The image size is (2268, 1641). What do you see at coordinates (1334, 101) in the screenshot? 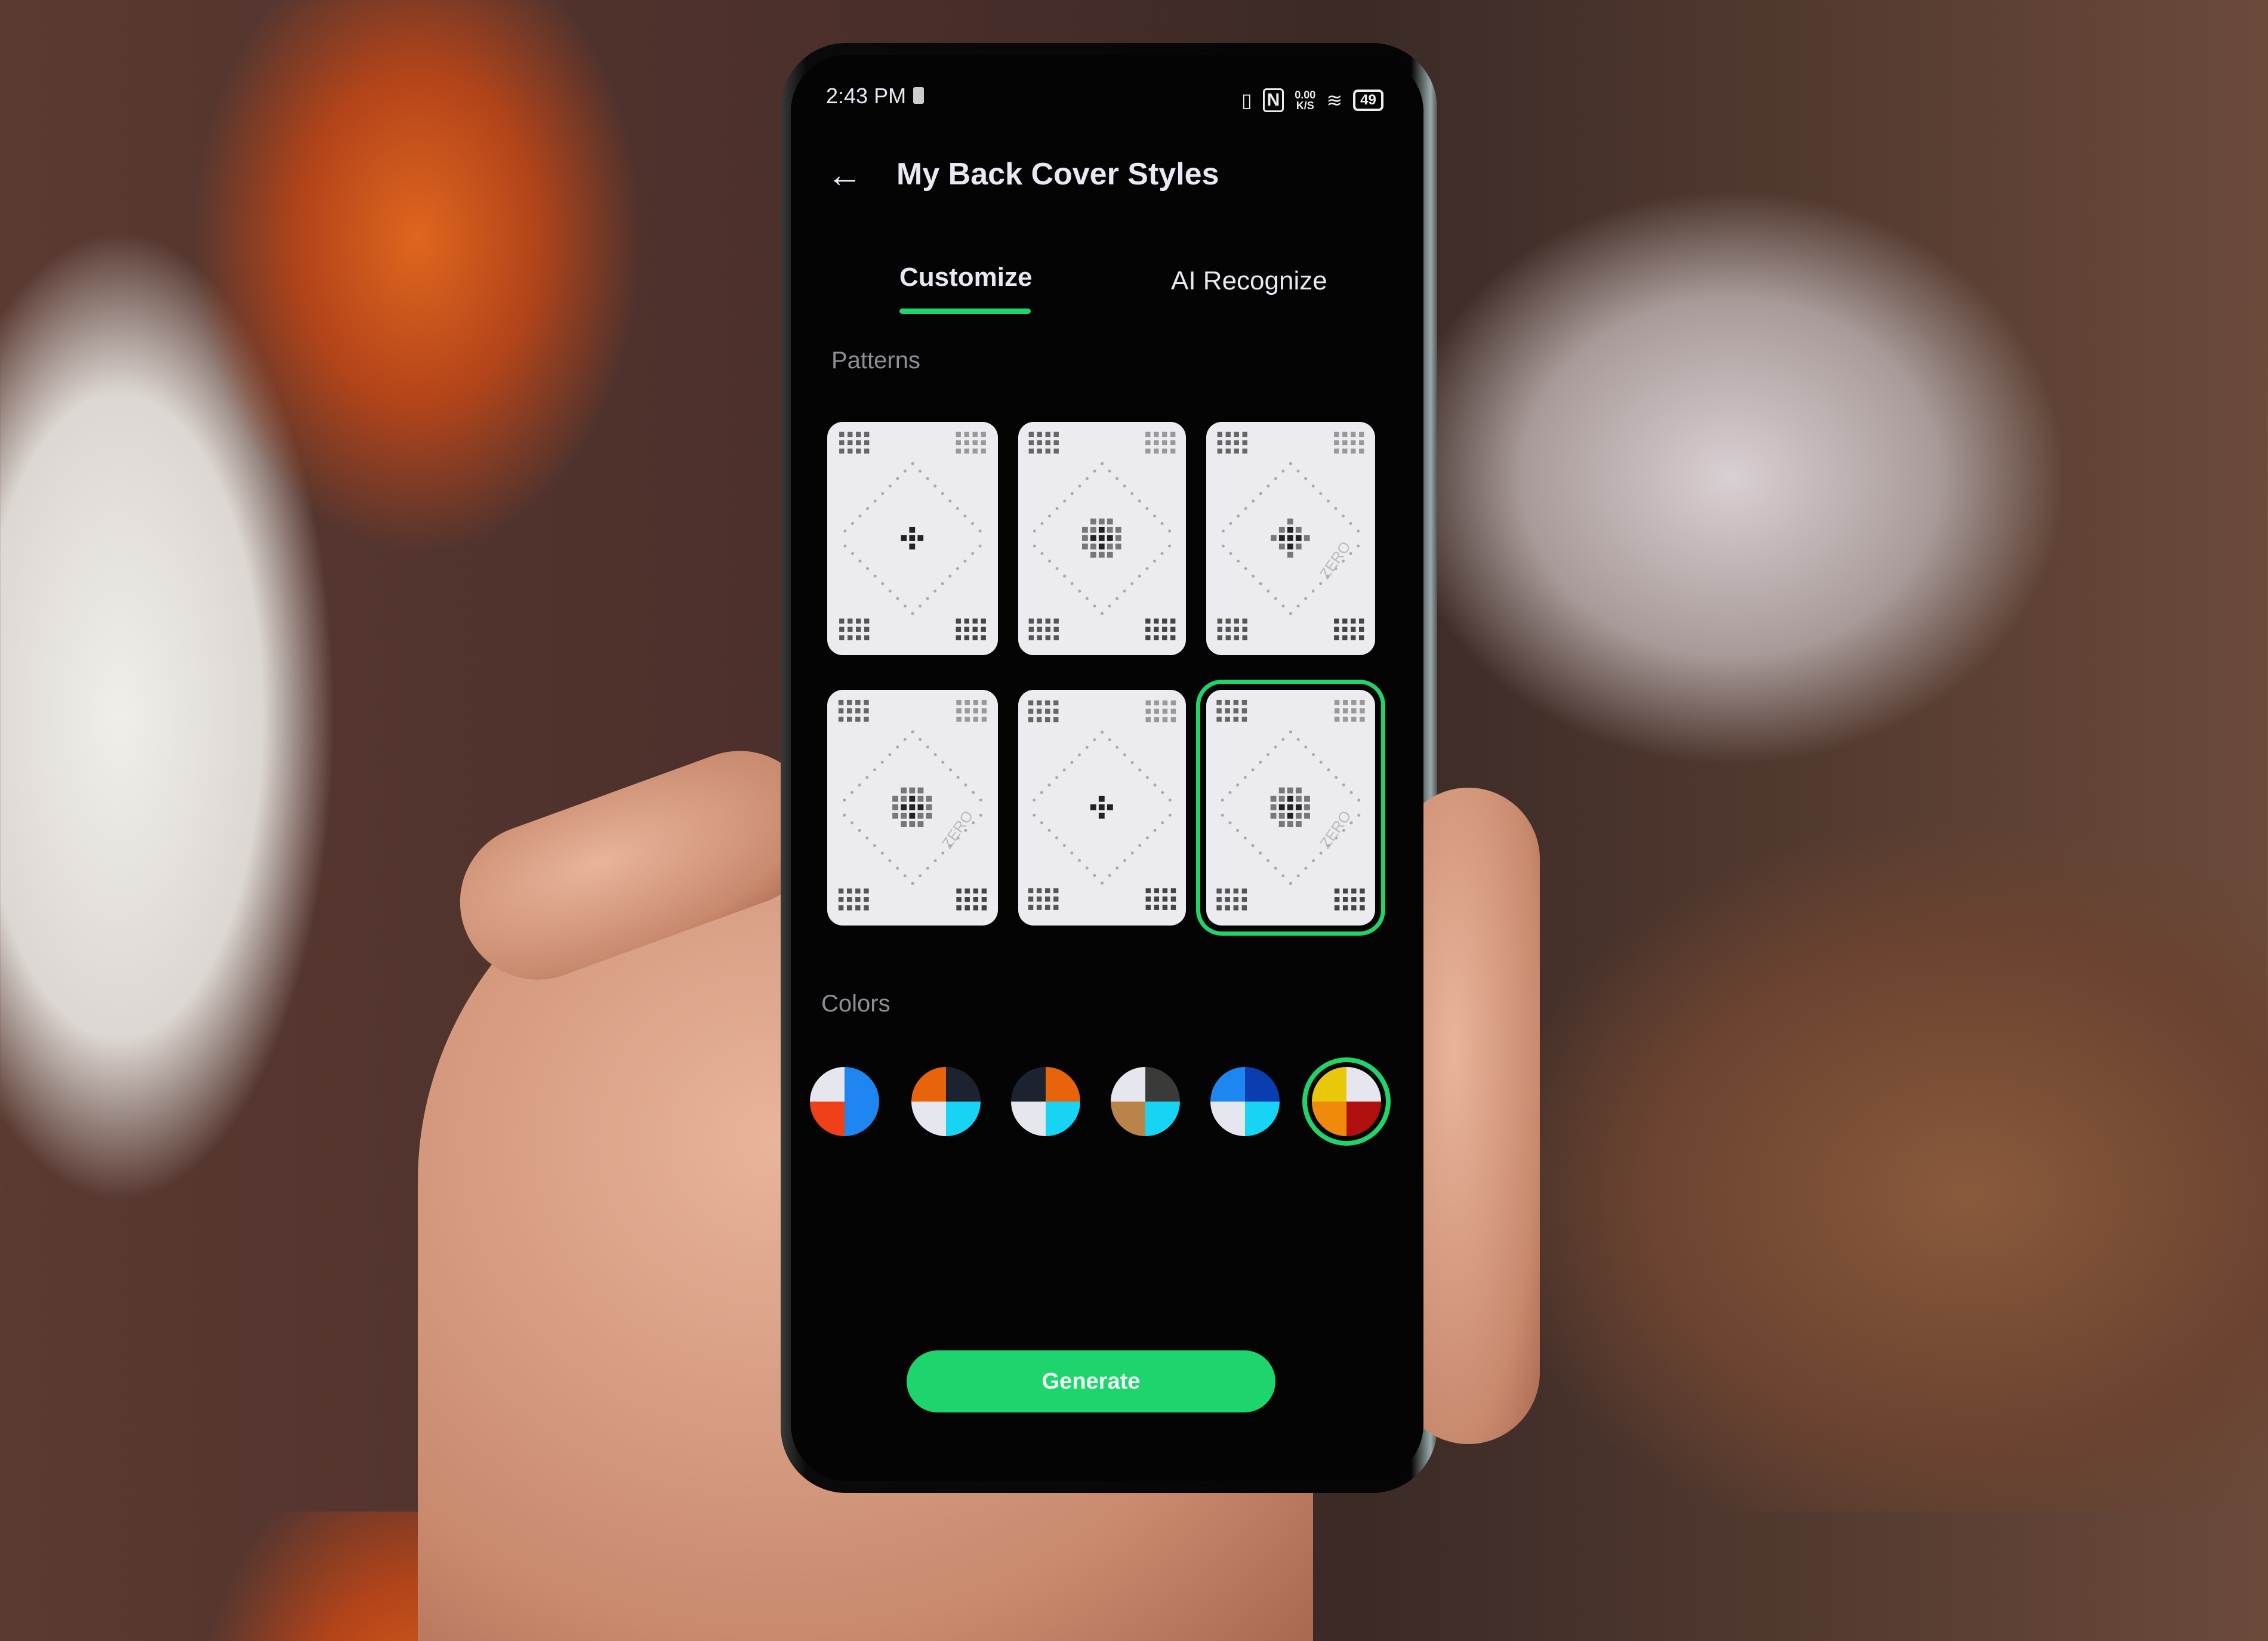
I see `wifi-icon: ≋` at bounding box center [1334, 101].